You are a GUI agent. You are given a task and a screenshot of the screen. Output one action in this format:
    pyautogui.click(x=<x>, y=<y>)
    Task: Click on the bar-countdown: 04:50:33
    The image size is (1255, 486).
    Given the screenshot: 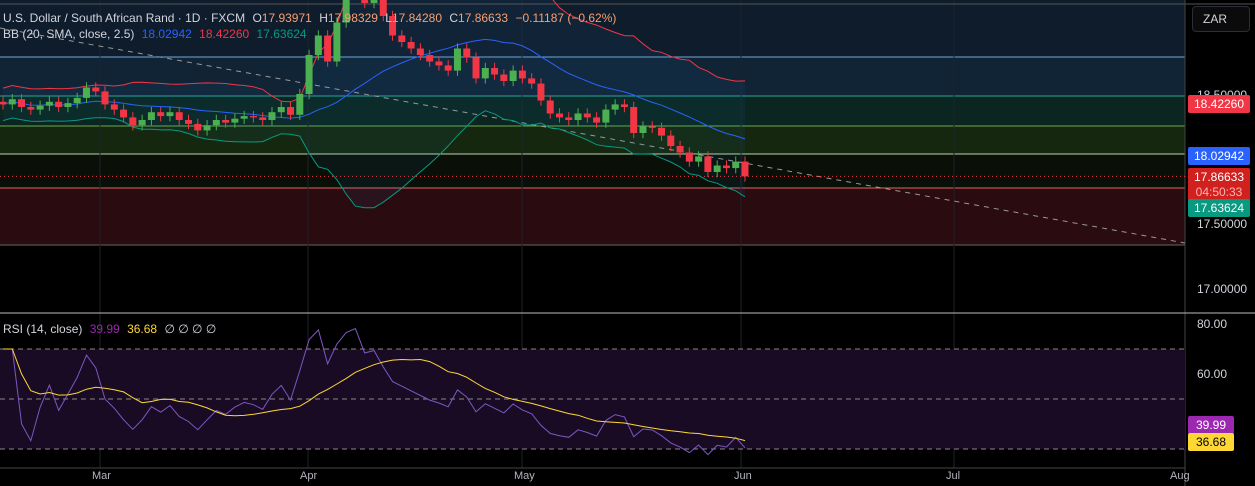 What is the action you would take?
    pyautogui.click(x=1219, y=192)
    